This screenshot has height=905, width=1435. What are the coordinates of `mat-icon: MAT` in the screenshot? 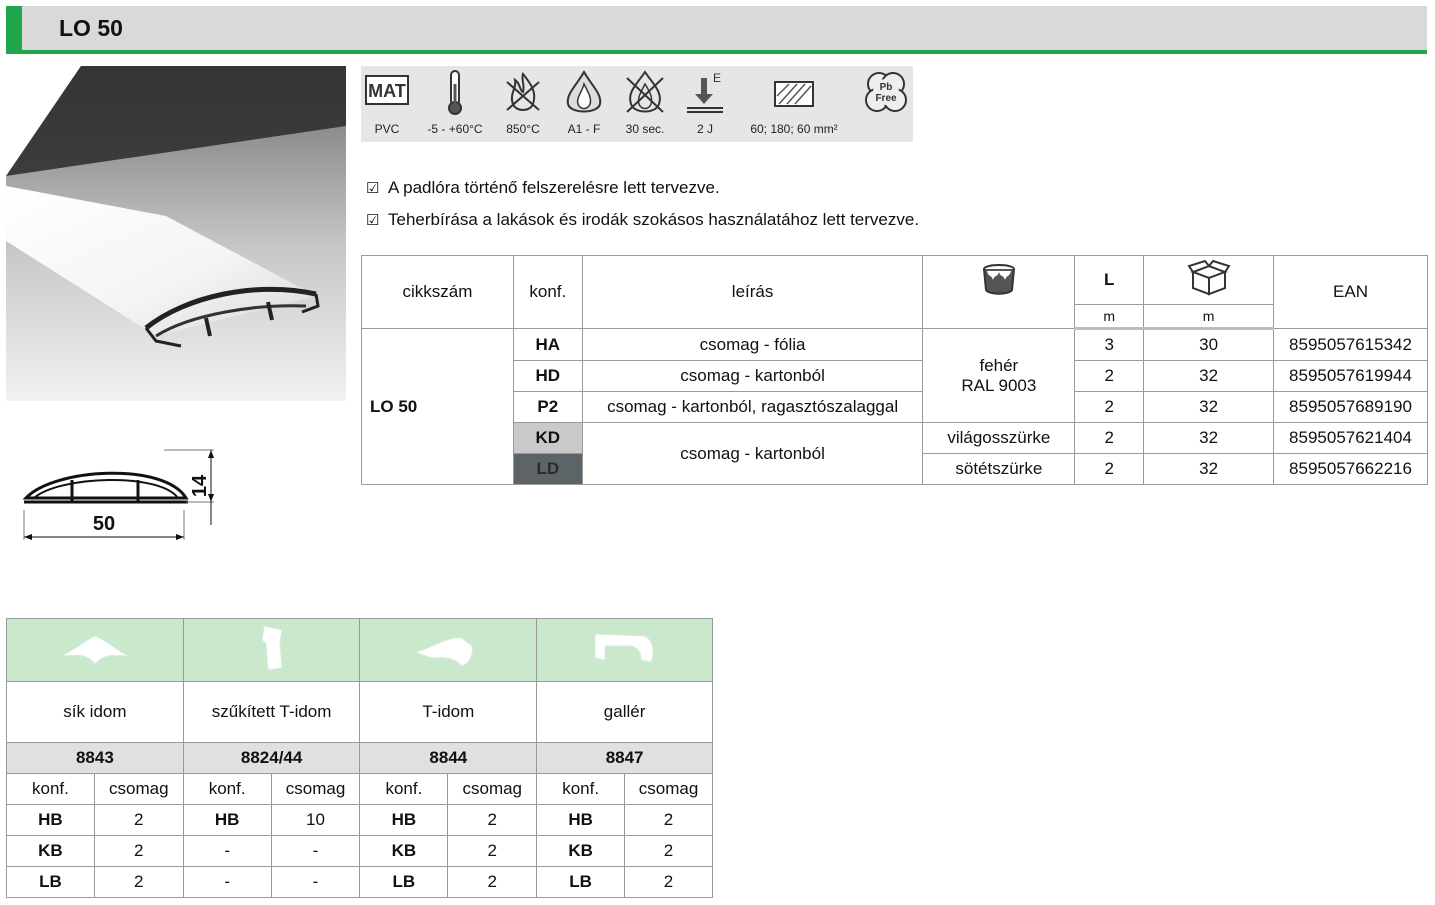 It's located at (387, 90).